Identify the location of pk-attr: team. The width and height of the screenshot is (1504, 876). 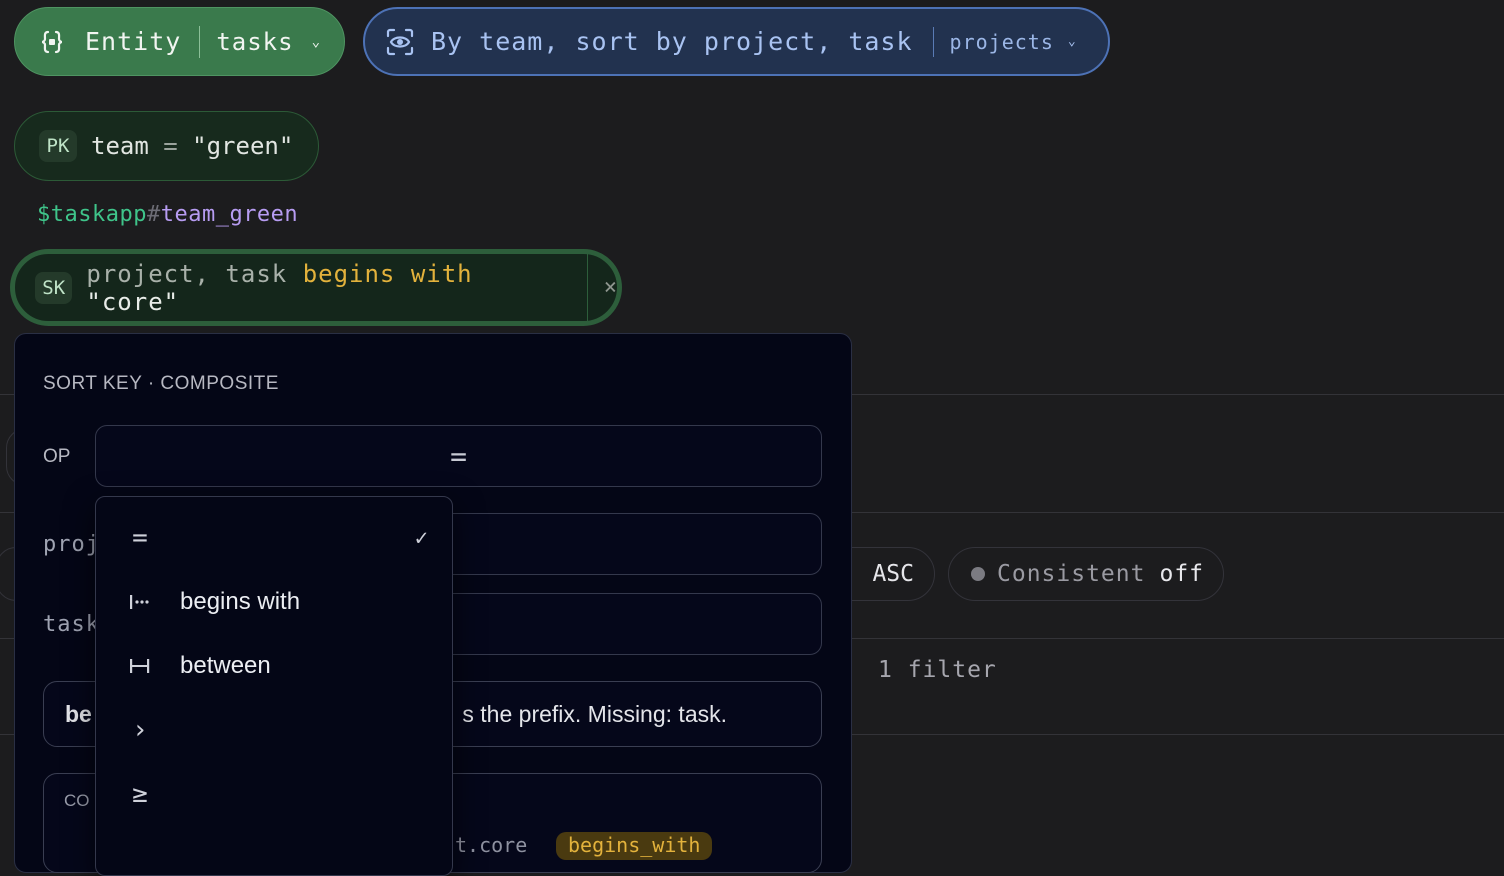
(120, 146).